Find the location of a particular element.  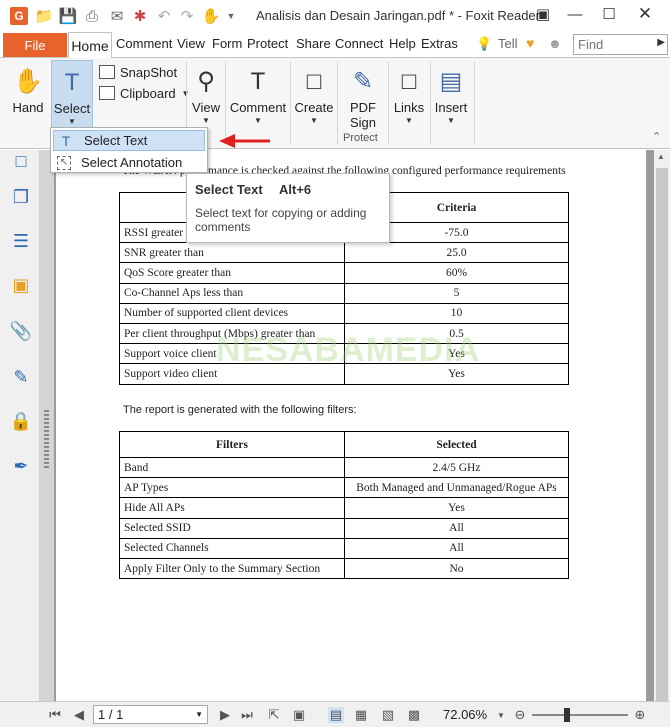

table-cell: 2.4/5 GHz is located at coordinates (456, 467).